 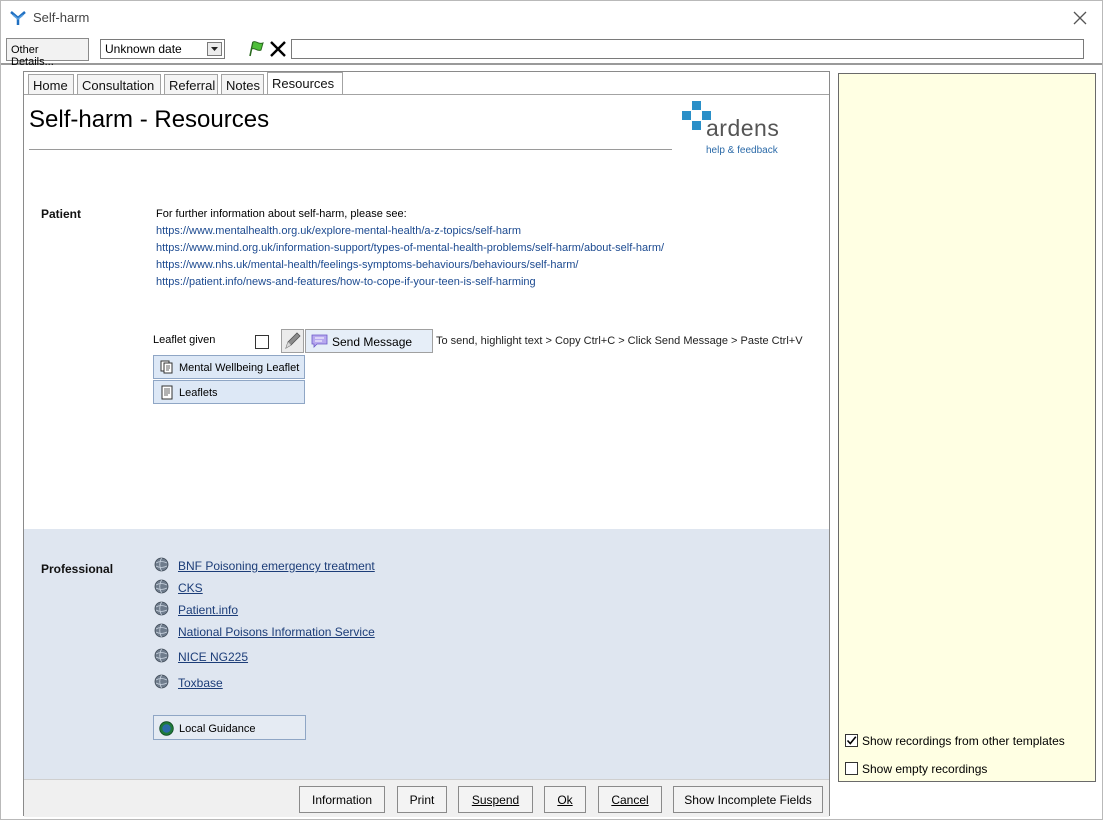 I want to click on show-empty-recordings-checkbox, so click(x=851, y=768).